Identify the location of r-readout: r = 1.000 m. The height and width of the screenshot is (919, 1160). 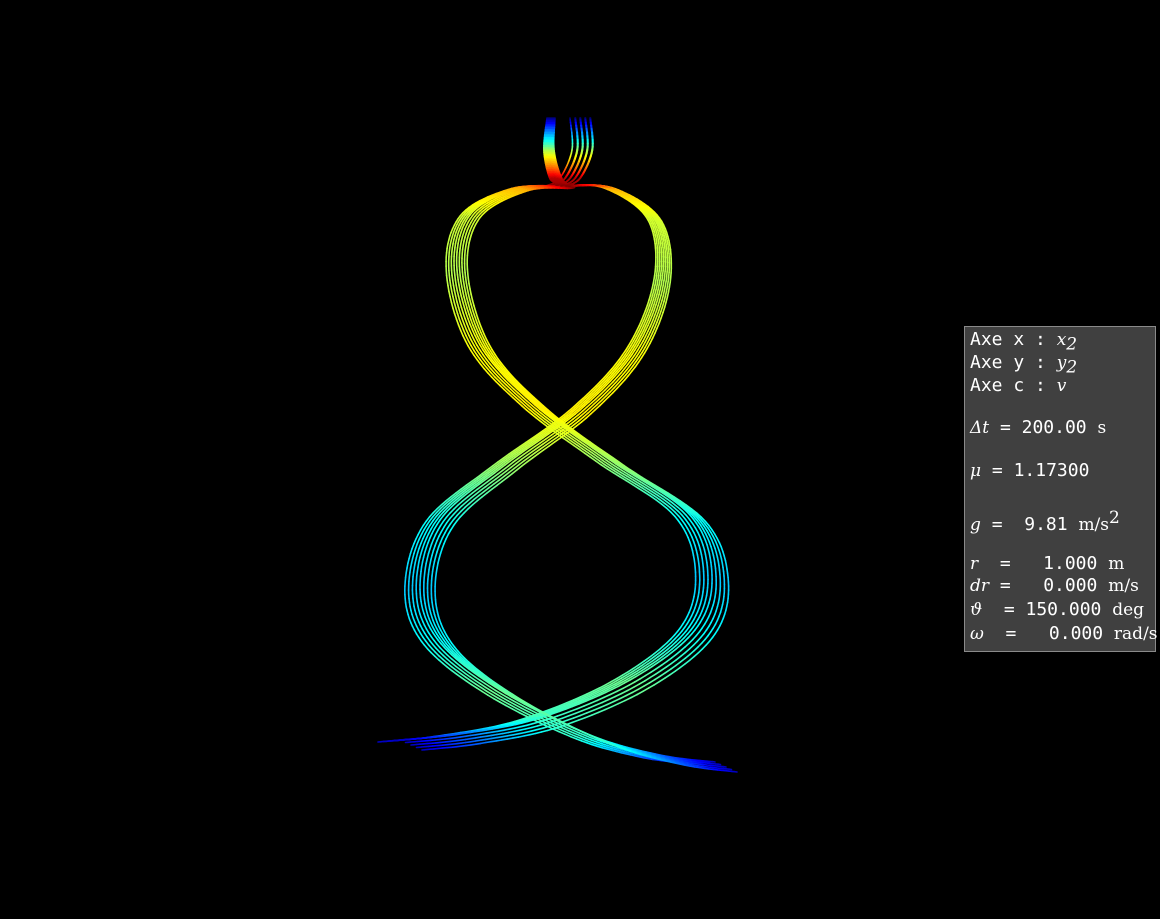
(1047, 563).